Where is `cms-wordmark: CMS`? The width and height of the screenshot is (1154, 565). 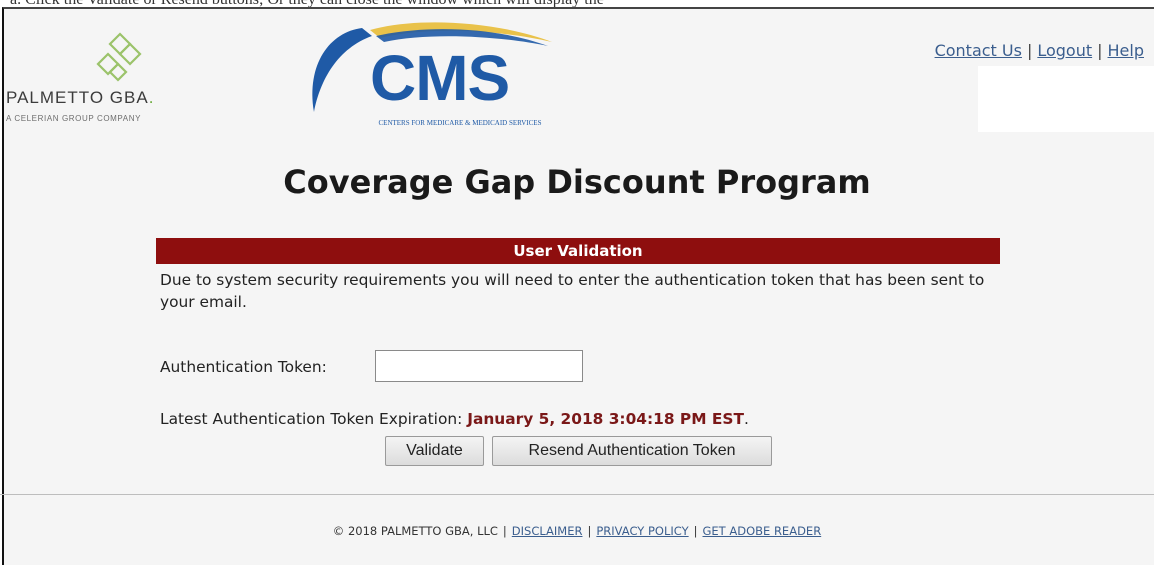 cms-wordmark: CMS is located at coordinates (440, 78).